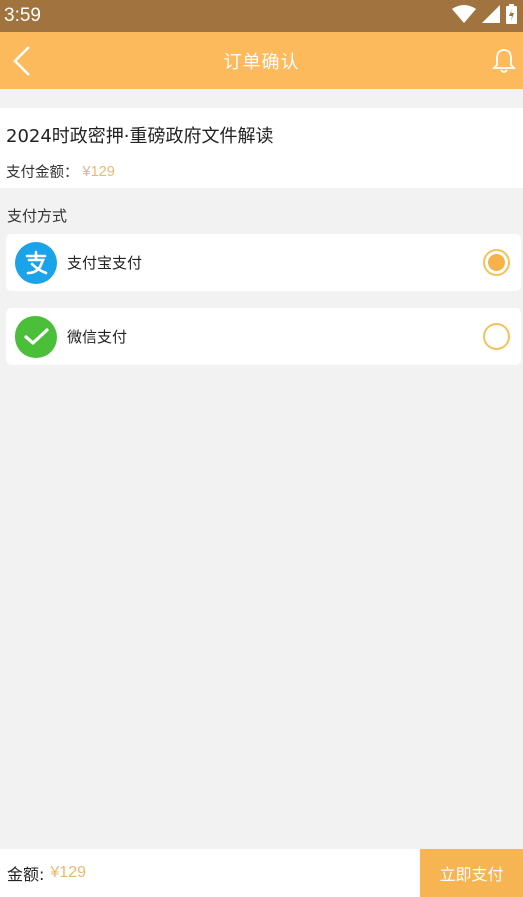 The height and width of the screenshot is (897, 523). I want to click on status-icons, so click(484, 16).